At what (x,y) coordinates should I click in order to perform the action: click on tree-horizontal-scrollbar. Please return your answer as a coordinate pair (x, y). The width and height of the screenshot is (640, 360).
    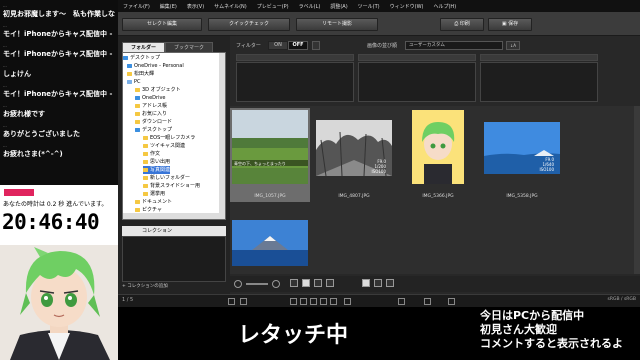
    Looking at the image, I should click on (172, 216).